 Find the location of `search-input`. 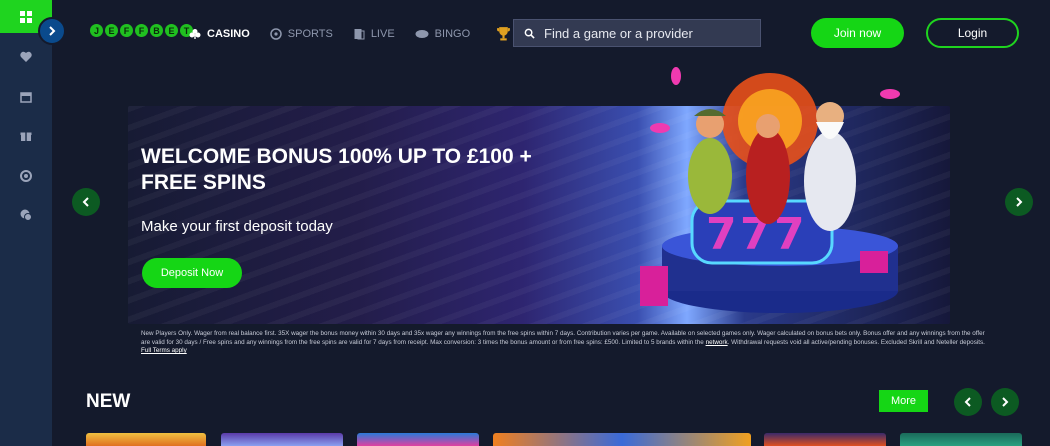

search-input is located at coordinates (644, 33).